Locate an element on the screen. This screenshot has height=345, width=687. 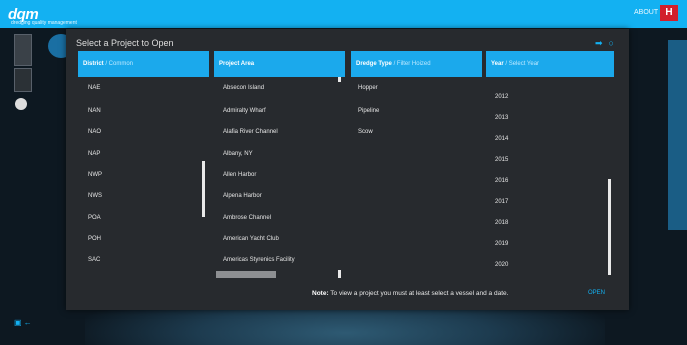
logo-subtitle: dredging quality management is located at coordinates (44, 23).